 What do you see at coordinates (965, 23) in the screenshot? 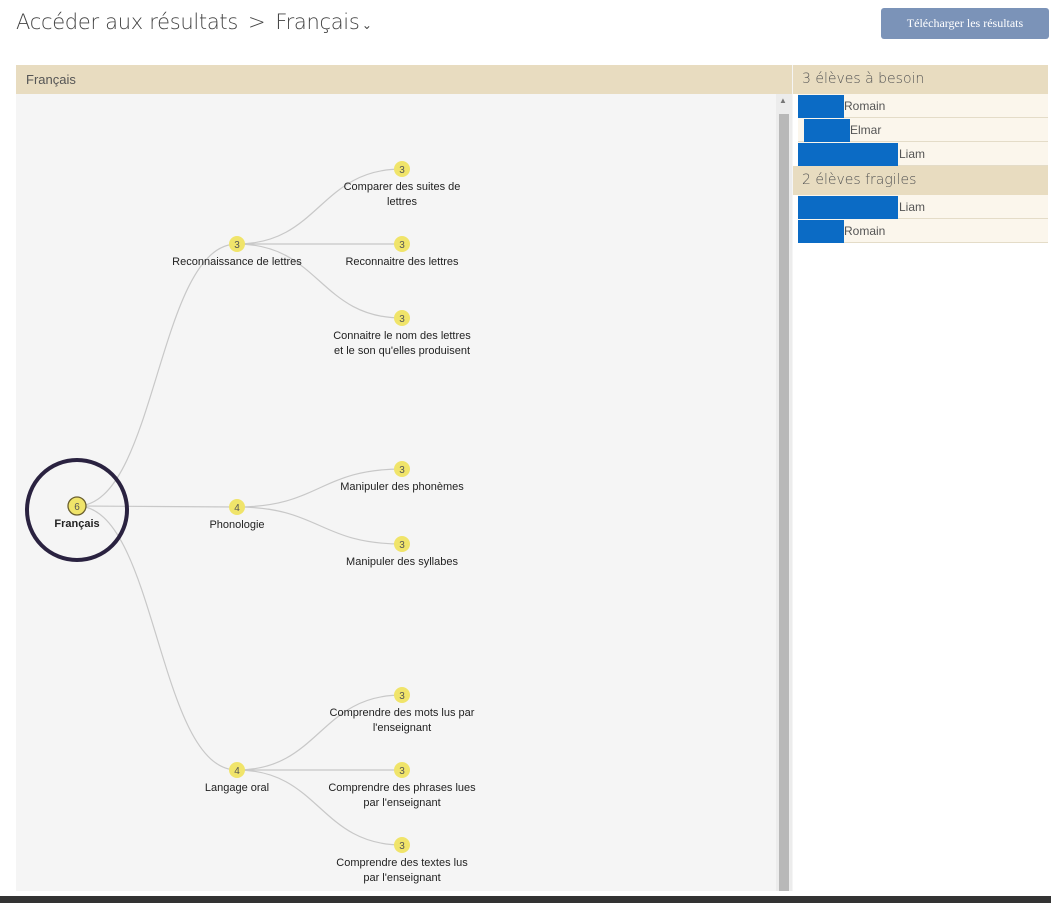
I see `download-results-button: Télécharger les résultats` at bounding box center [965, 23].